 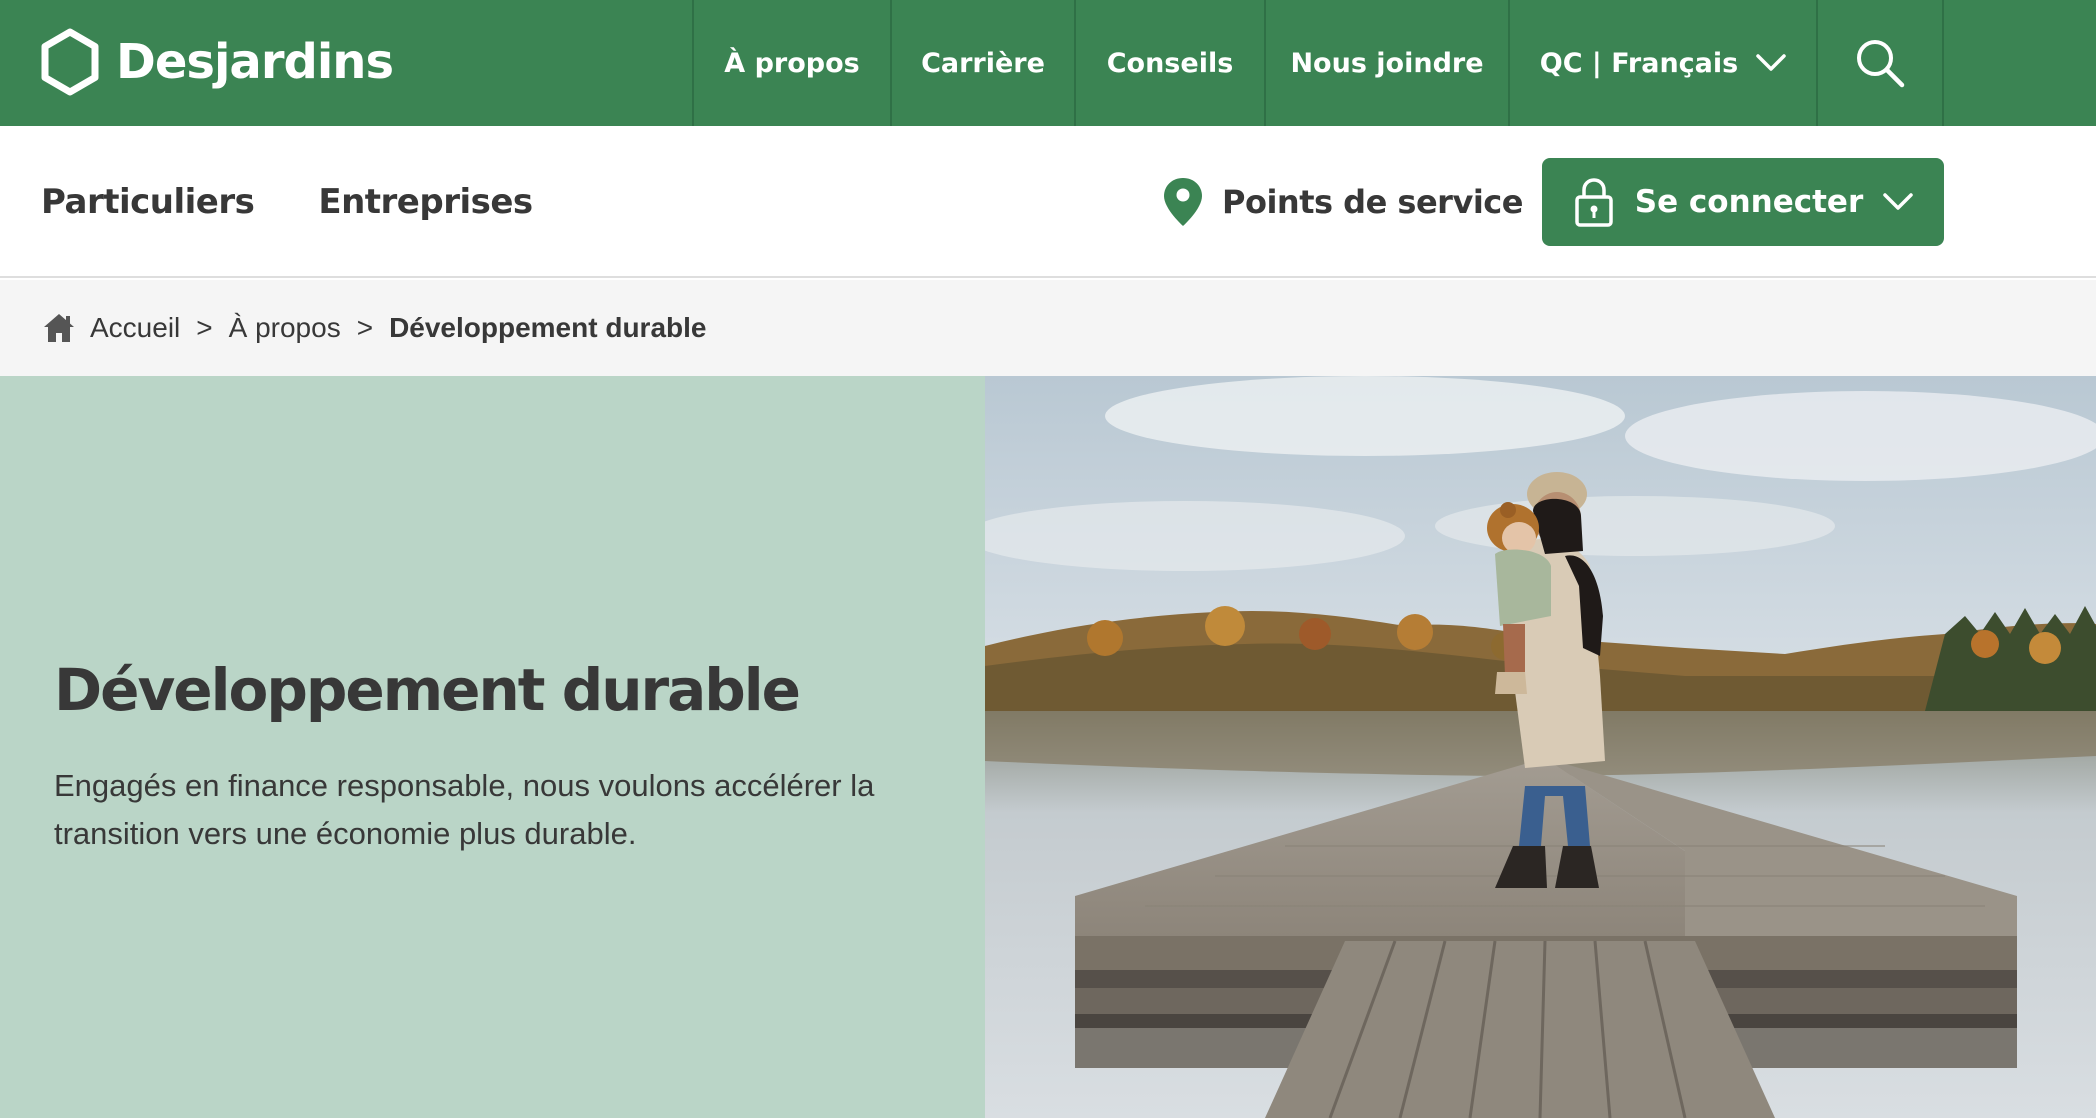 What do you see at coordinates (255, 62) in the screenshot?
I see `brand-name: Desjardins` at bounding box center [255, 62].